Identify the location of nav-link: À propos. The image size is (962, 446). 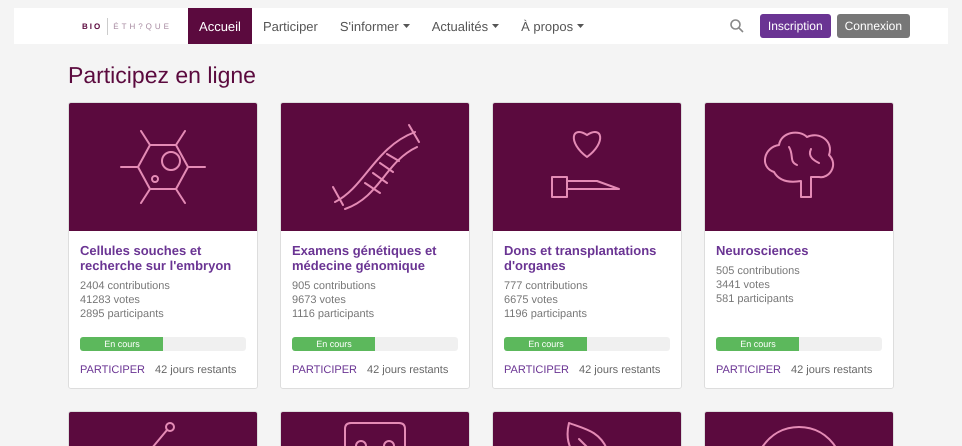
(553, 26).